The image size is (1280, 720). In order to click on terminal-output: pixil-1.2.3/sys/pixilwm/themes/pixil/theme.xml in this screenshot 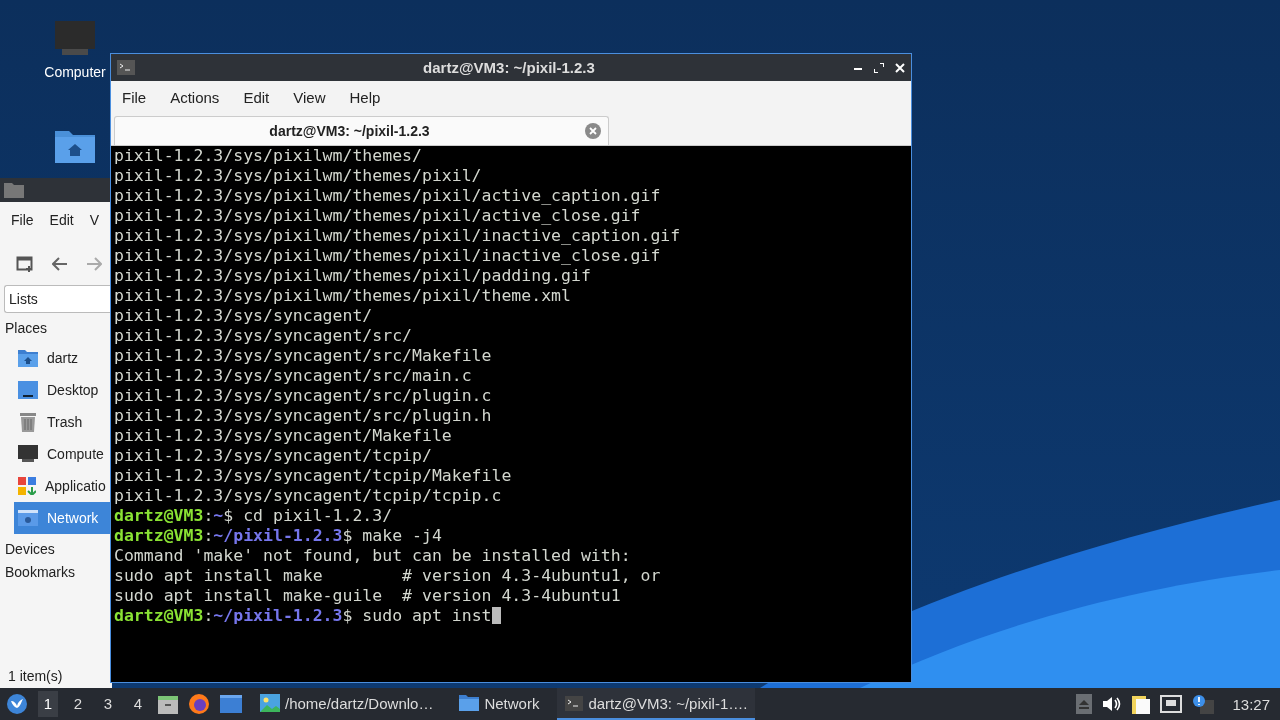, I will do `click(342, 295)`.